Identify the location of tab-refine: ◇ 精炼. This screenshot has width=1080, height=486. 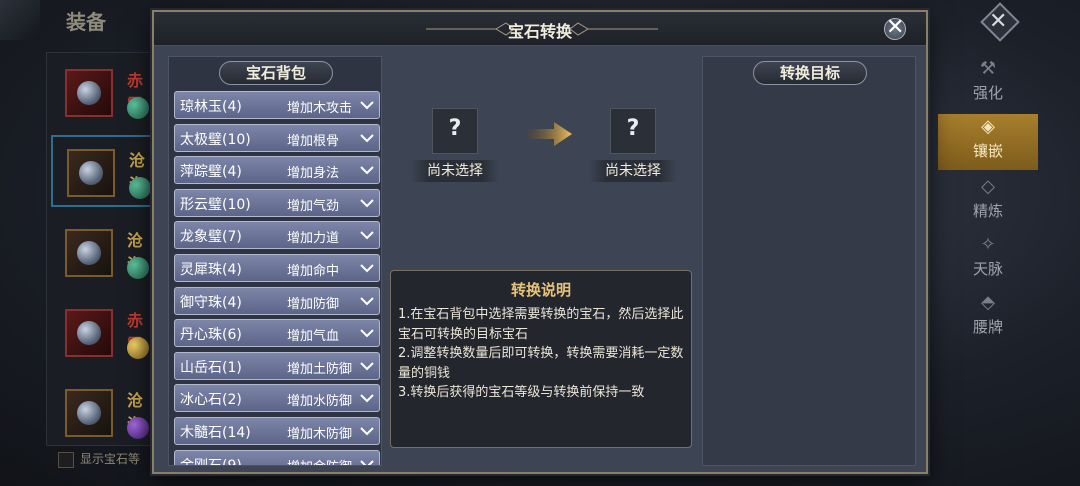
(988, 201).